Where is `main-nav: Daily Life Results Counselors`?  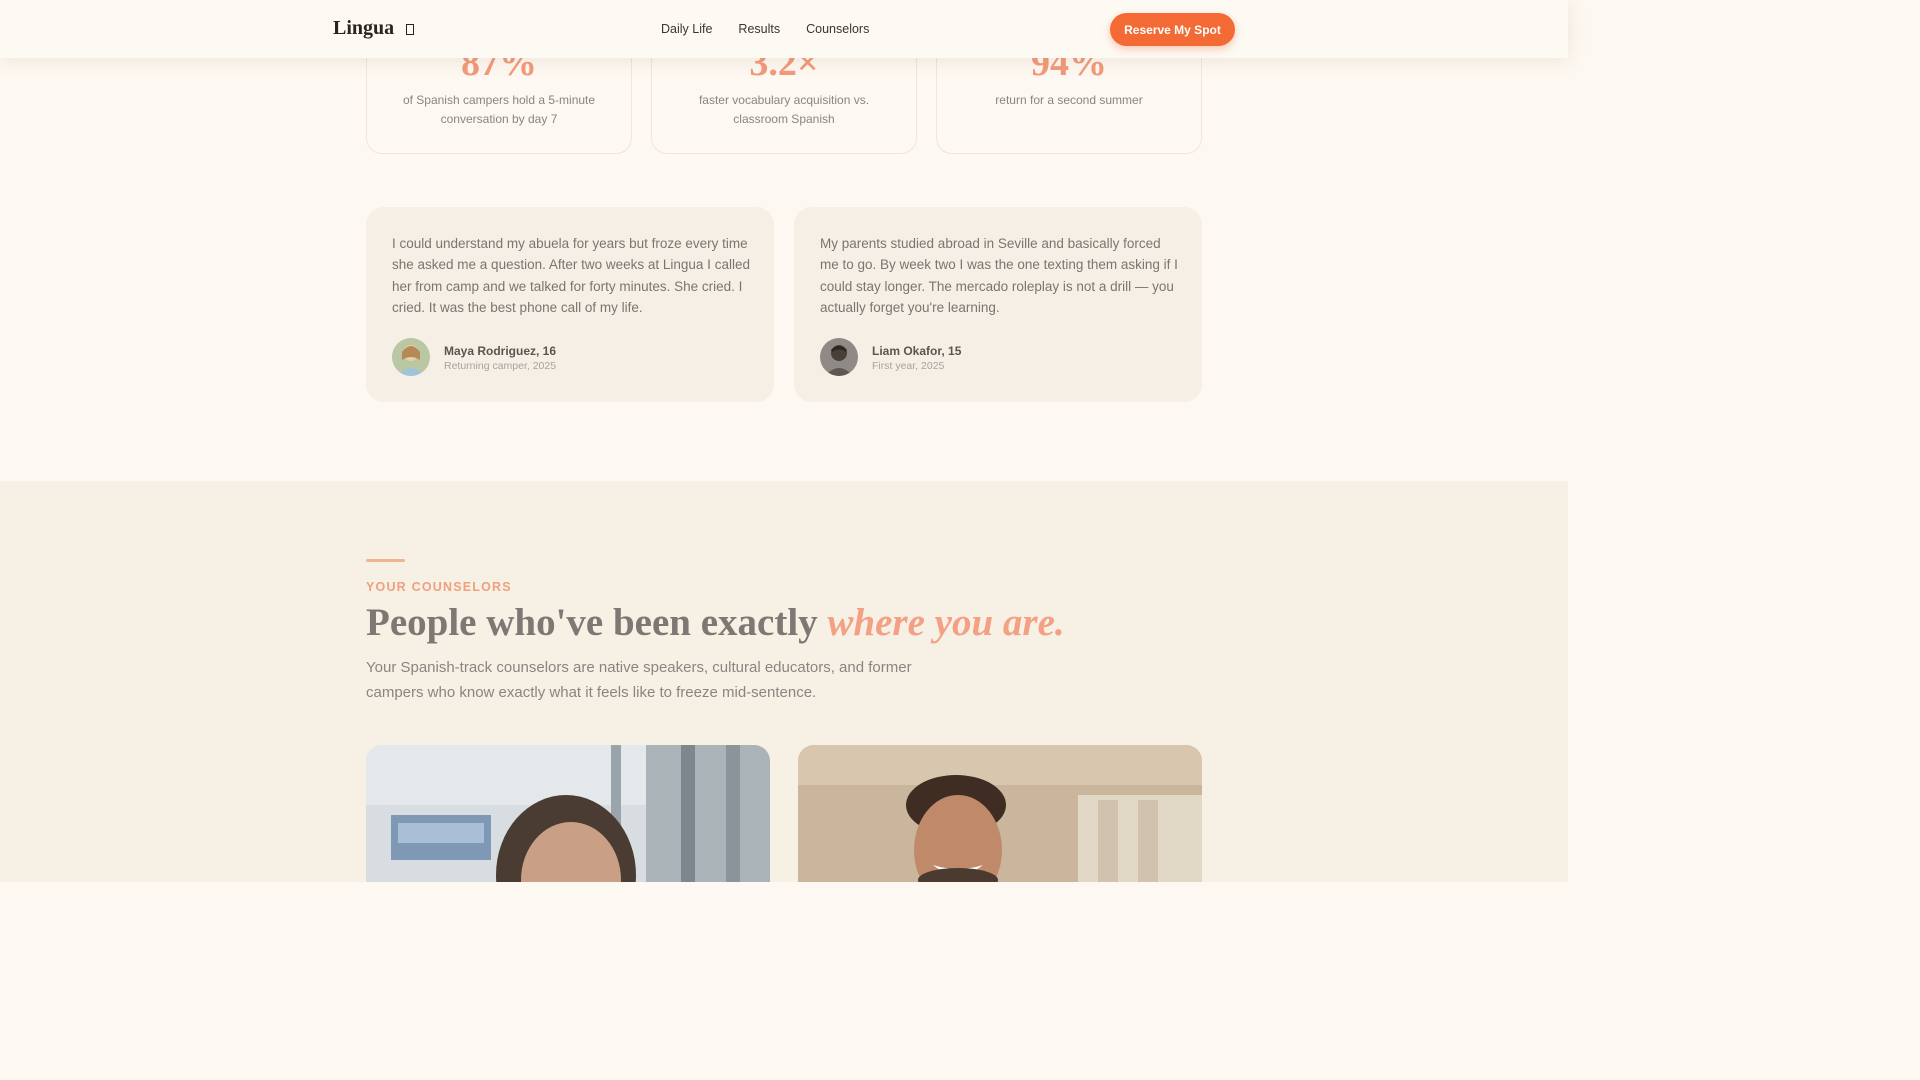 main-nav: Daily Life Results Counselors is located at coordinates (765, 29).